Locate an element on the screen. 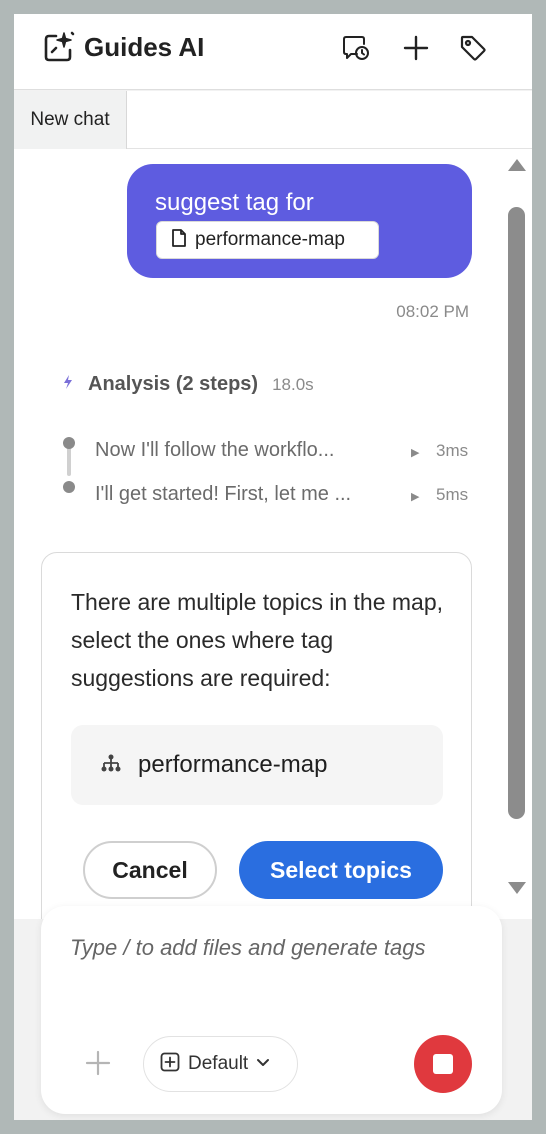  header: Guides AI is located at coordinates (273, 52).